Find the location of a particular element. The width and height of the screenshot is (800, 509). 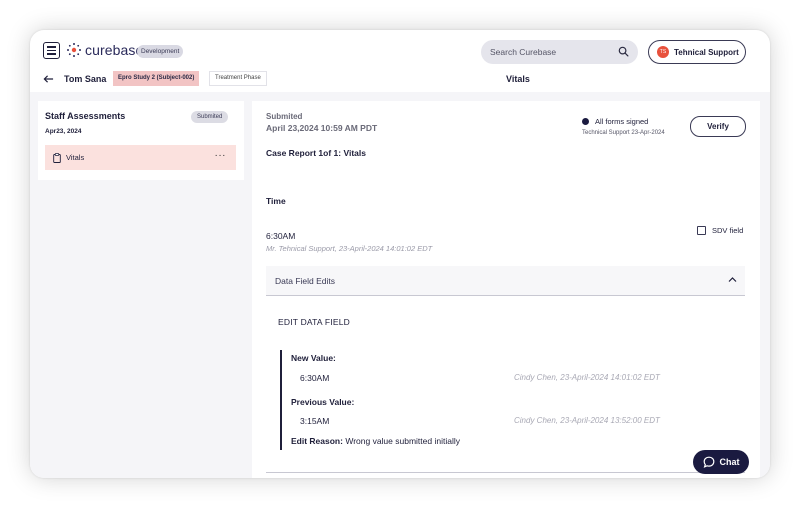

support-label: Tehnical Support is located at coordinates (706, 52).